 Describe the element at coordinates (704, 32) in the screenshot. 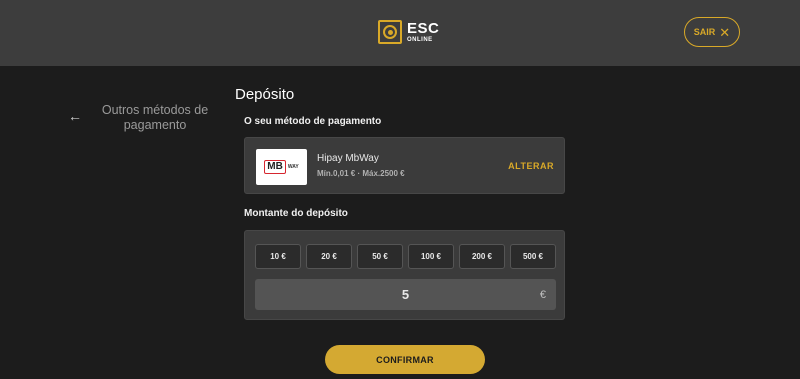

I see `logout-label: SAIR` at that location.